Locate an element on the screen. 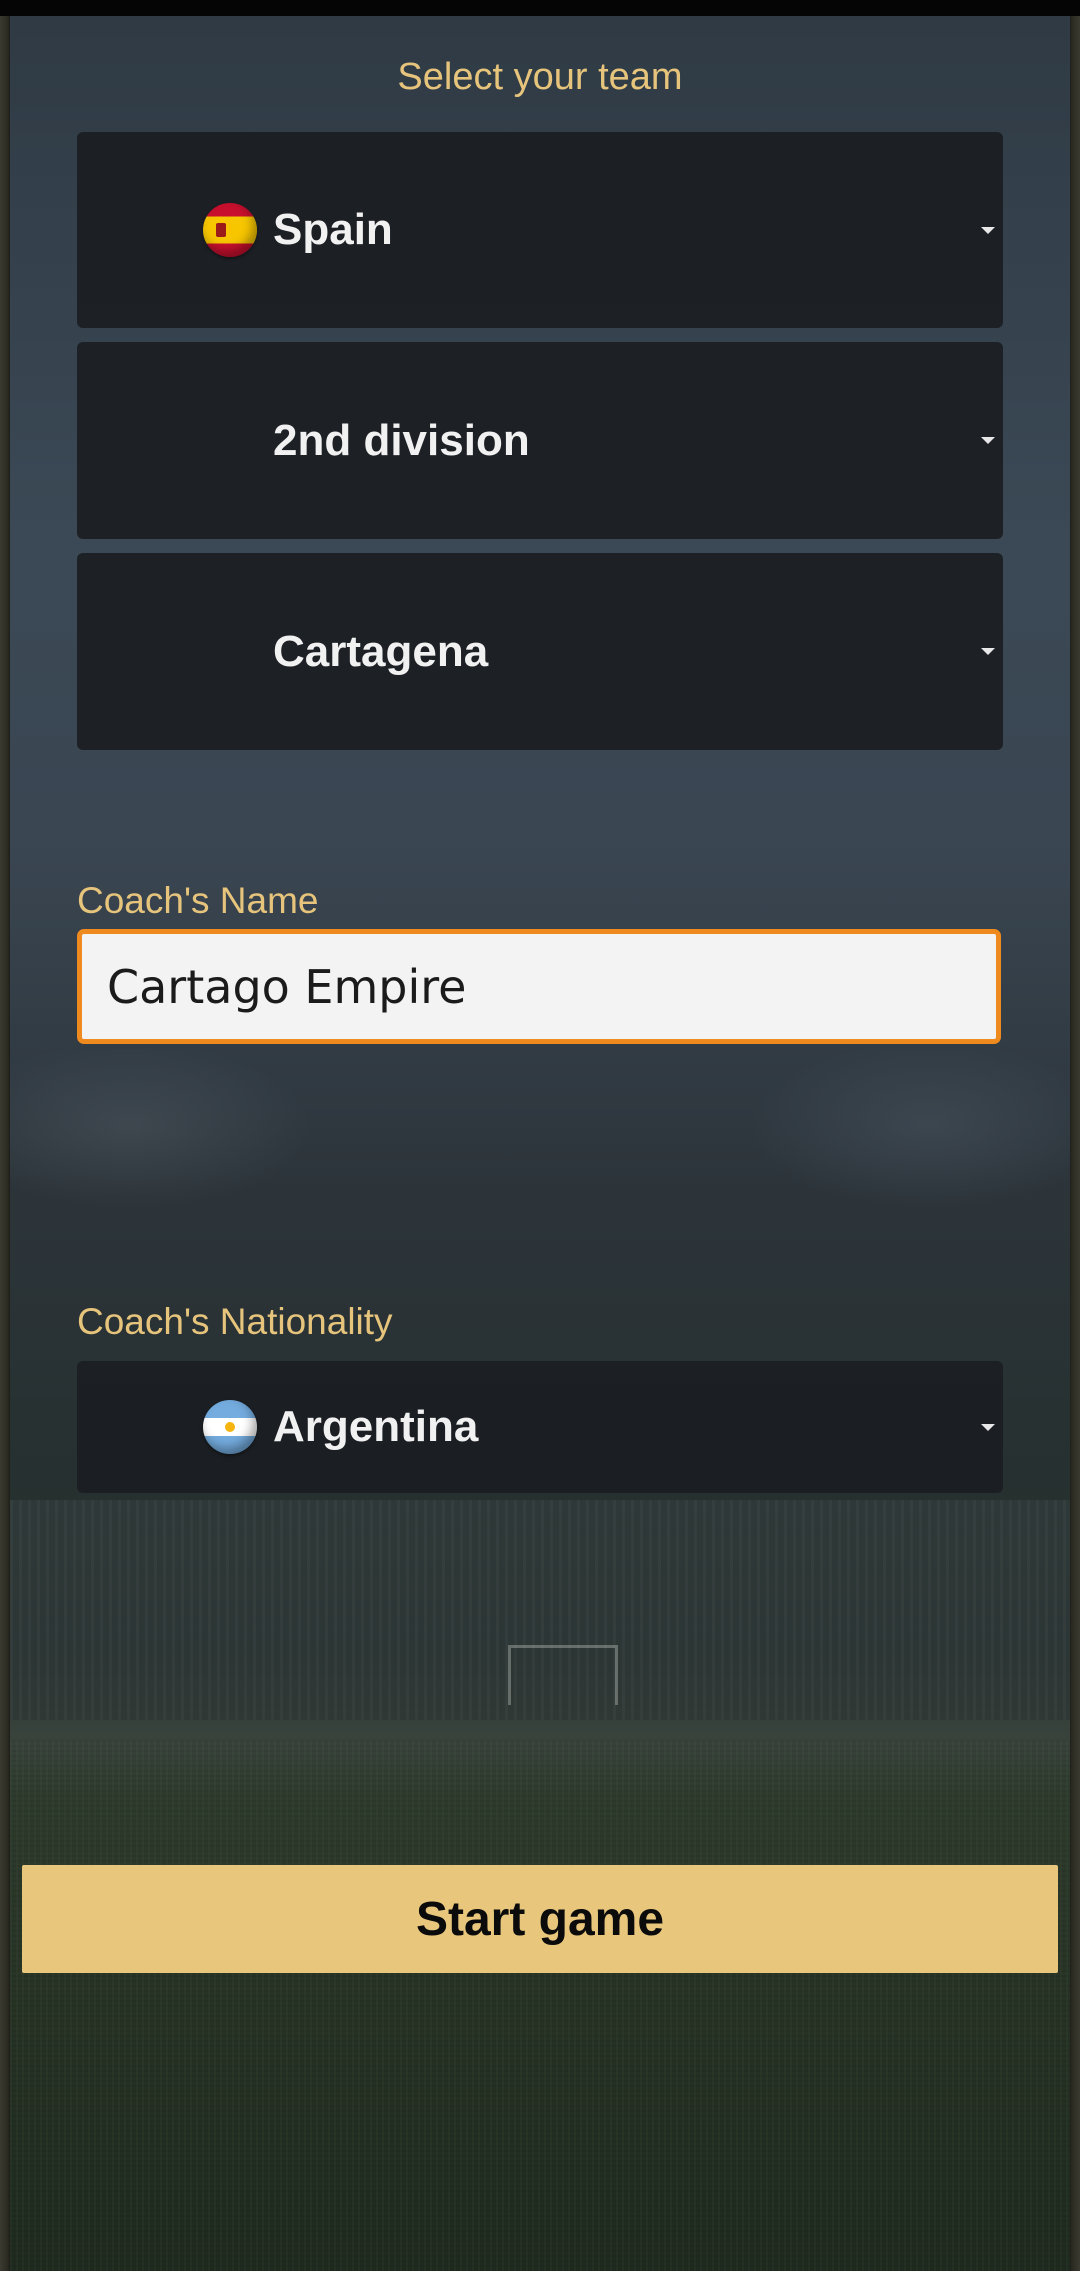 The width and height of the screenshot is (1080, 2271). country-select-value: Spain is located at coordinates (333, 229).